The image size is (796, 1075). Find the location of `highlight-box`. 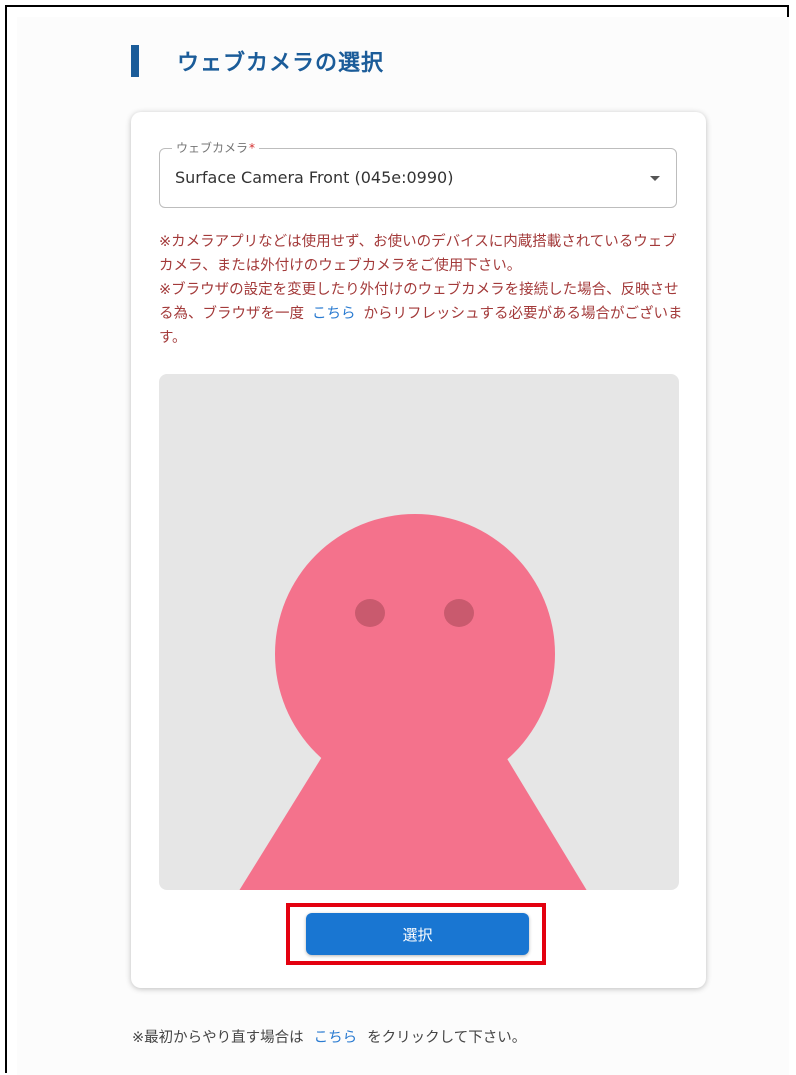

highlight-box is located at coordinates (416, 934).